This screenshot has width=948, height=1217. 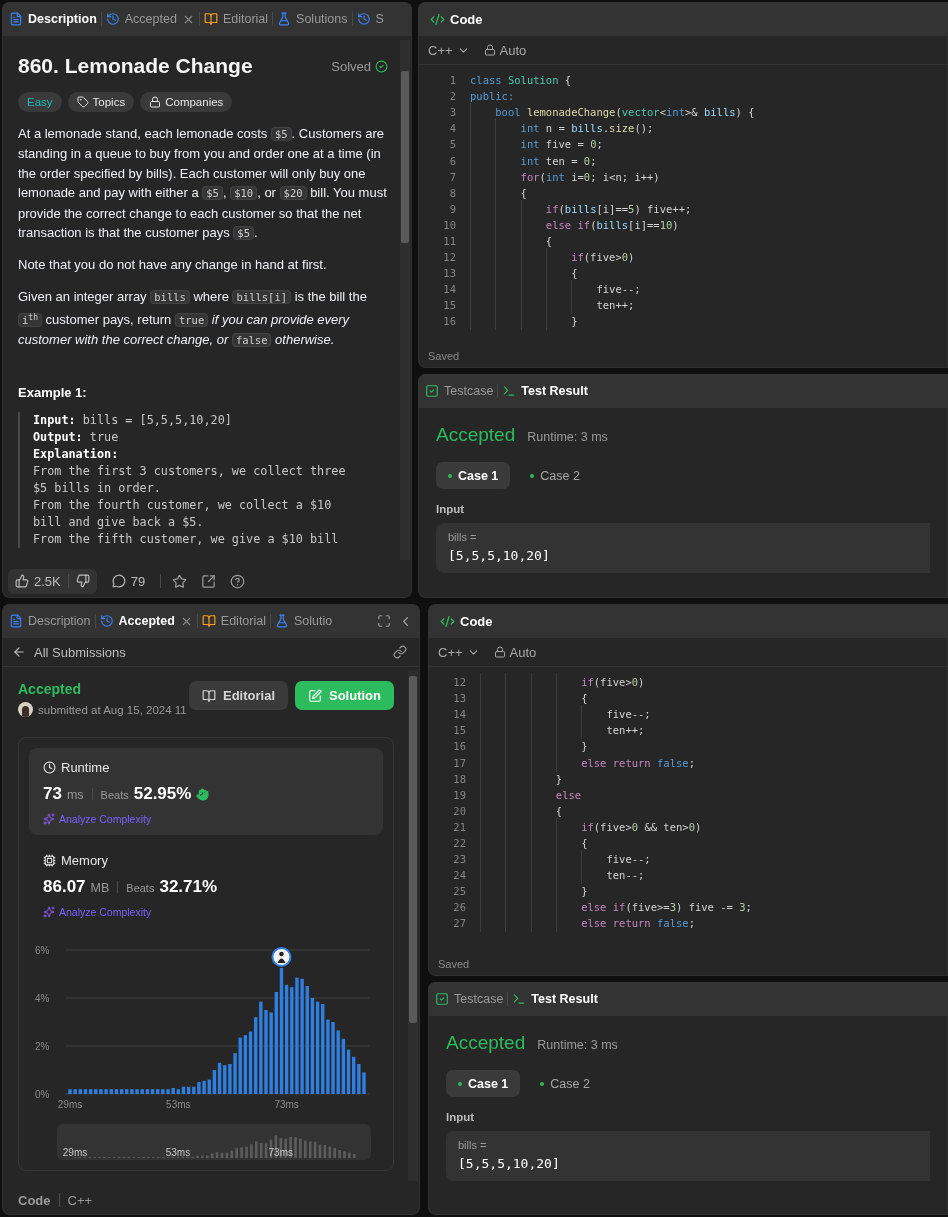 What do you see at coordinates (447, 621) in the screenshot?
I see `code-icon` at bounding box center [447, 621].